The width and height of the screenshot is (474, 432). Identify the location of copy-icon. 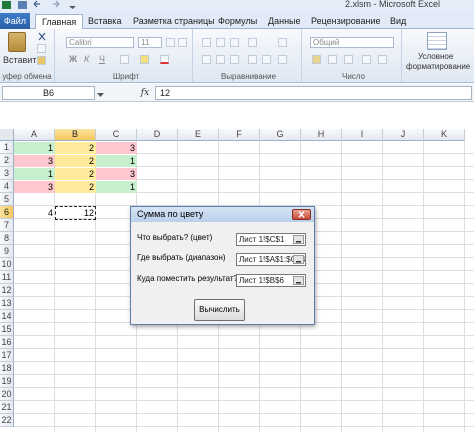
(41, 48).